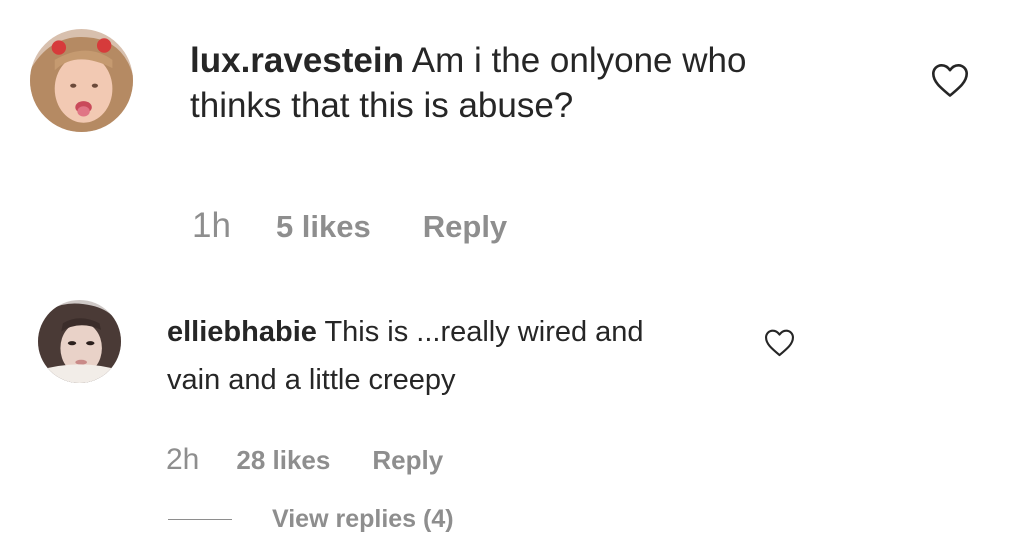 This screenshot has height=546, width=1024. What do you see at coordinates (211, 226) in the screenshot?
I see `comment-time: 1h` at bounding box center [211, 226].